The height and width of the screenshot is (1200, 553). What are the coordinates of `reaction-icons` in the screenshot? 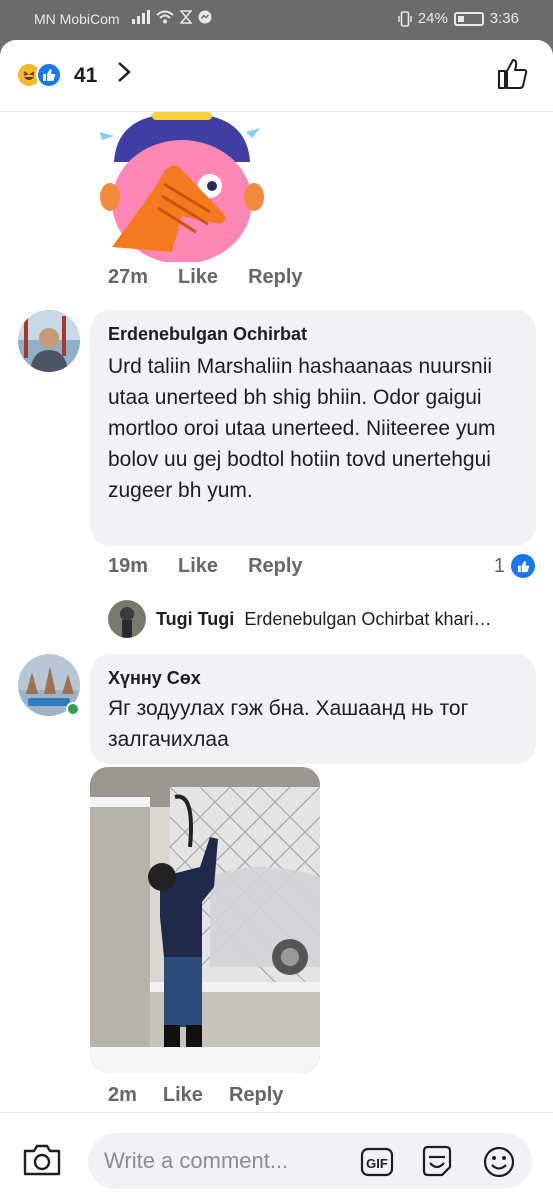 It's located at (39, 75).